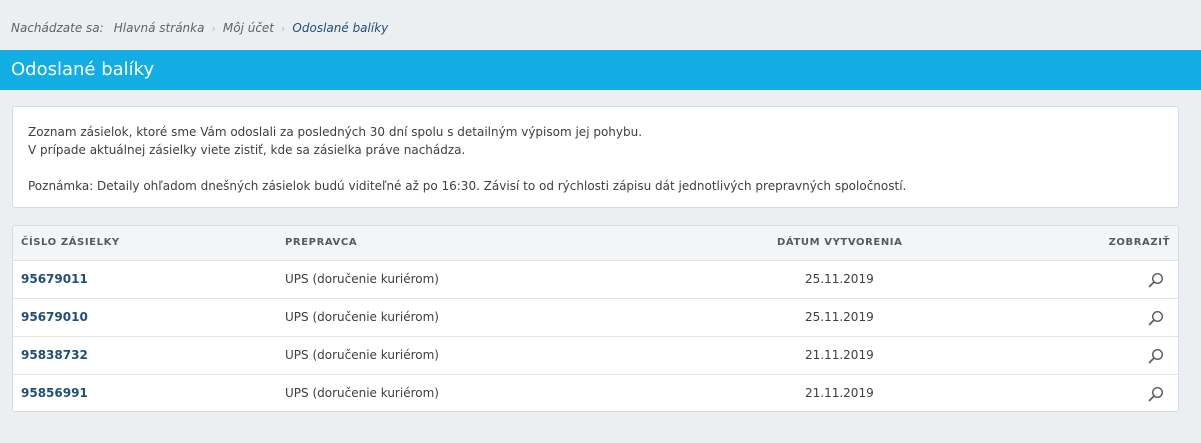  I want to click on shipment-number-link: 95856991, so click(54, 393).